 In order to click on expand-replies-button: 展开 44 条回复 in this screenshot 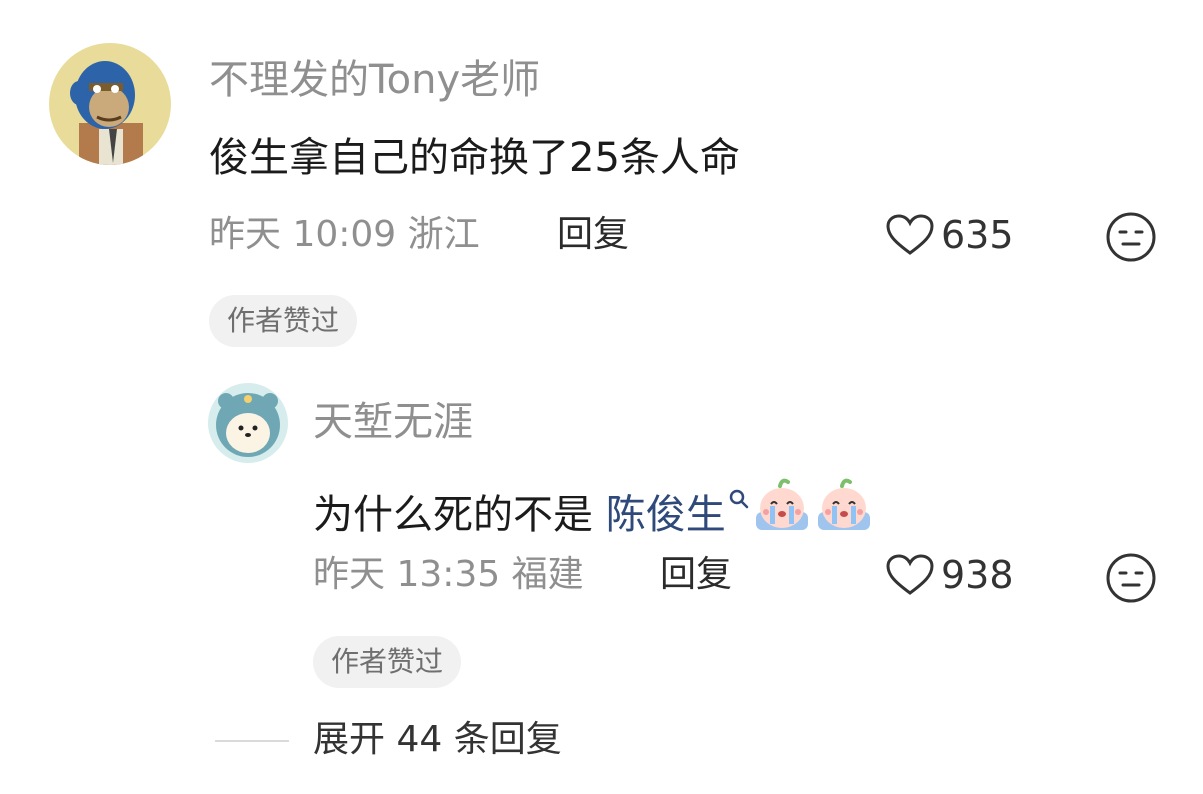, I will do `click(437, 740)`.